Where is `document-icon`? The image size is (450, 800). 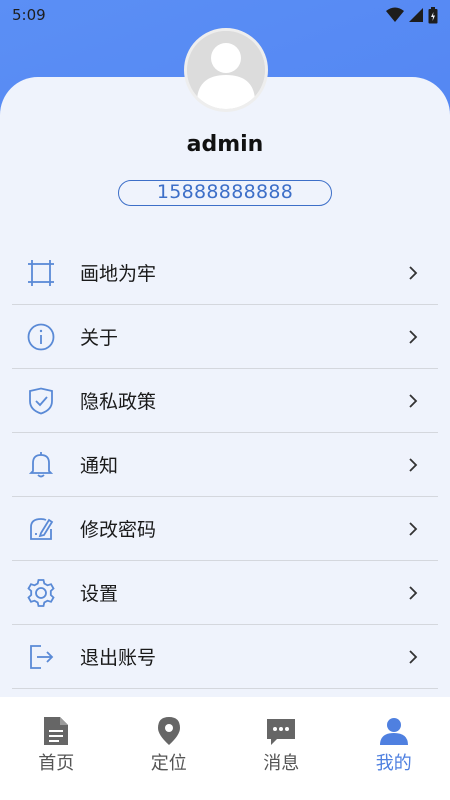
document-icon is located at coordinates (56, 730).